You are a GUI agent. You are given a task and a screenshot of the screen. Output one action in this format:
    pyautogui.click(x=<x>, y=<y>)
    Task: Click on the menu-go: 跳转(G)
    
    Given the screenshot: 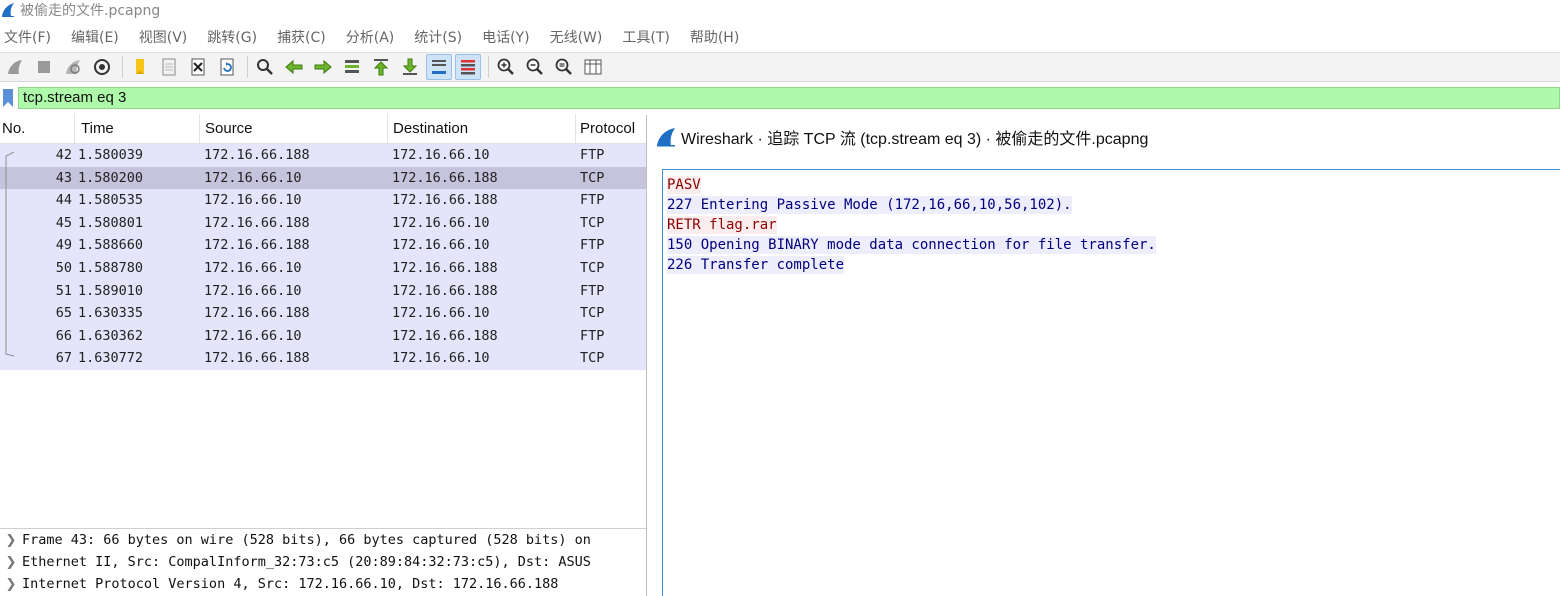 What is the action you would take?
    pyautogui.click(x=235, y=37)
    